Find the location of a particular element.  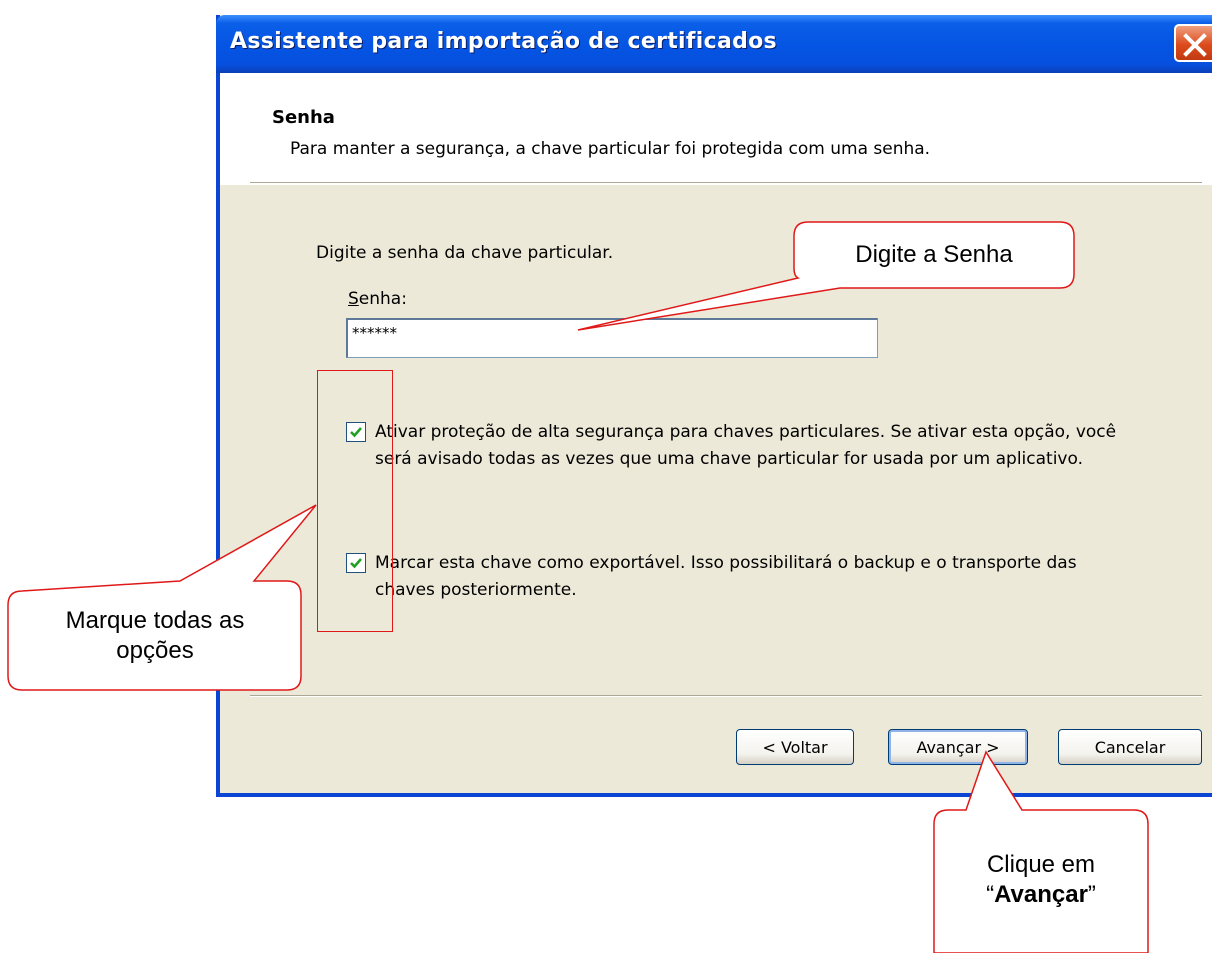

options-callout-line2: opções is located at coordinates (155, 650).